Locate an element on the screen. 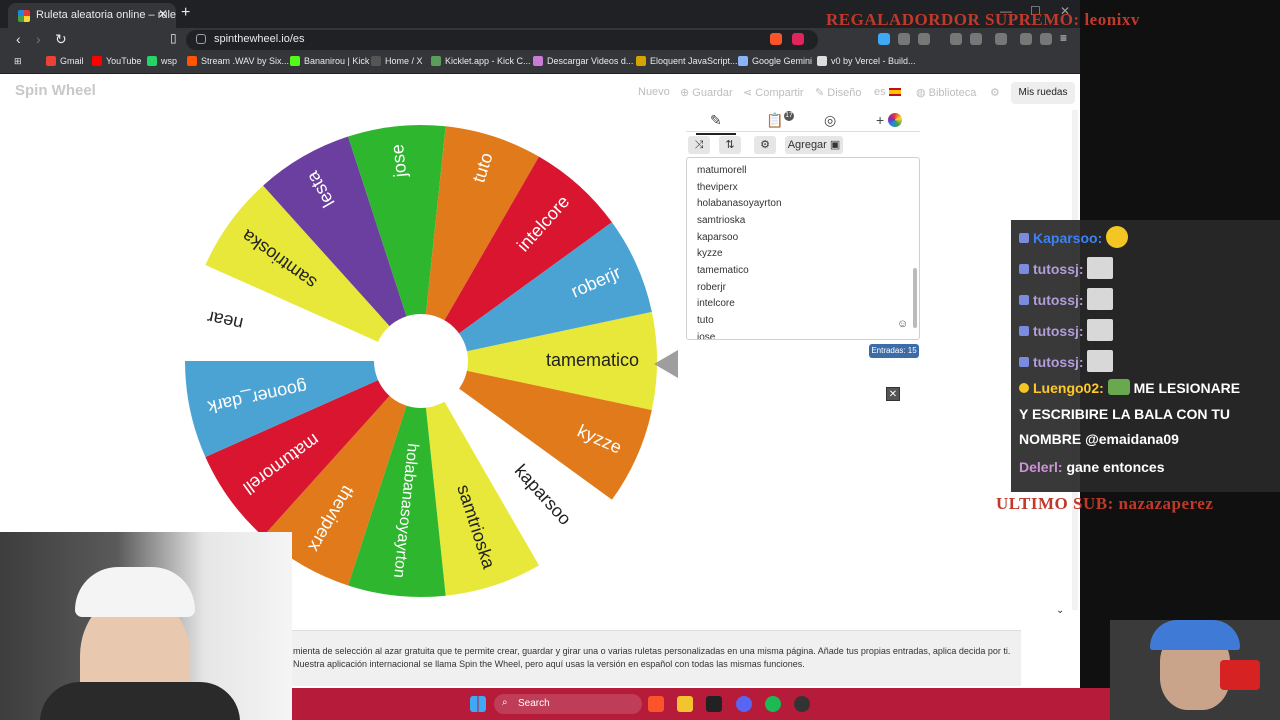  capcut-icon is located at coordinates (714, 704).